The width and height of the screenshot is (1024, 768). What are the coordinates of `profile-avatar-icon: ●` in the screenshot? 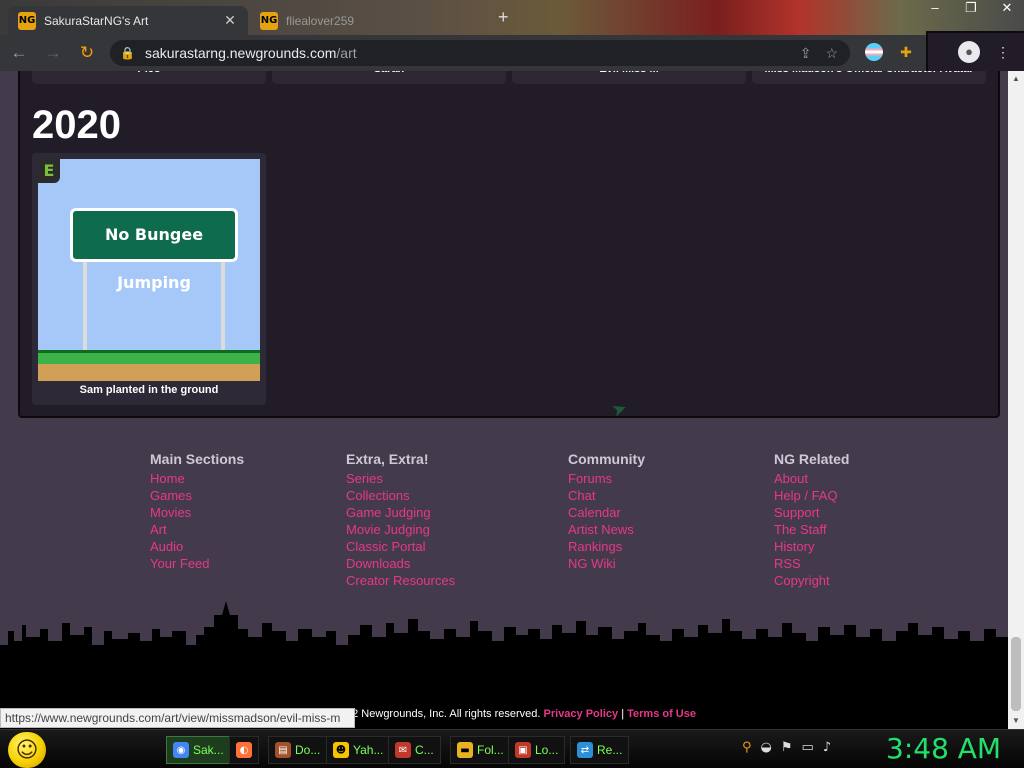 It's located at (969, 52).